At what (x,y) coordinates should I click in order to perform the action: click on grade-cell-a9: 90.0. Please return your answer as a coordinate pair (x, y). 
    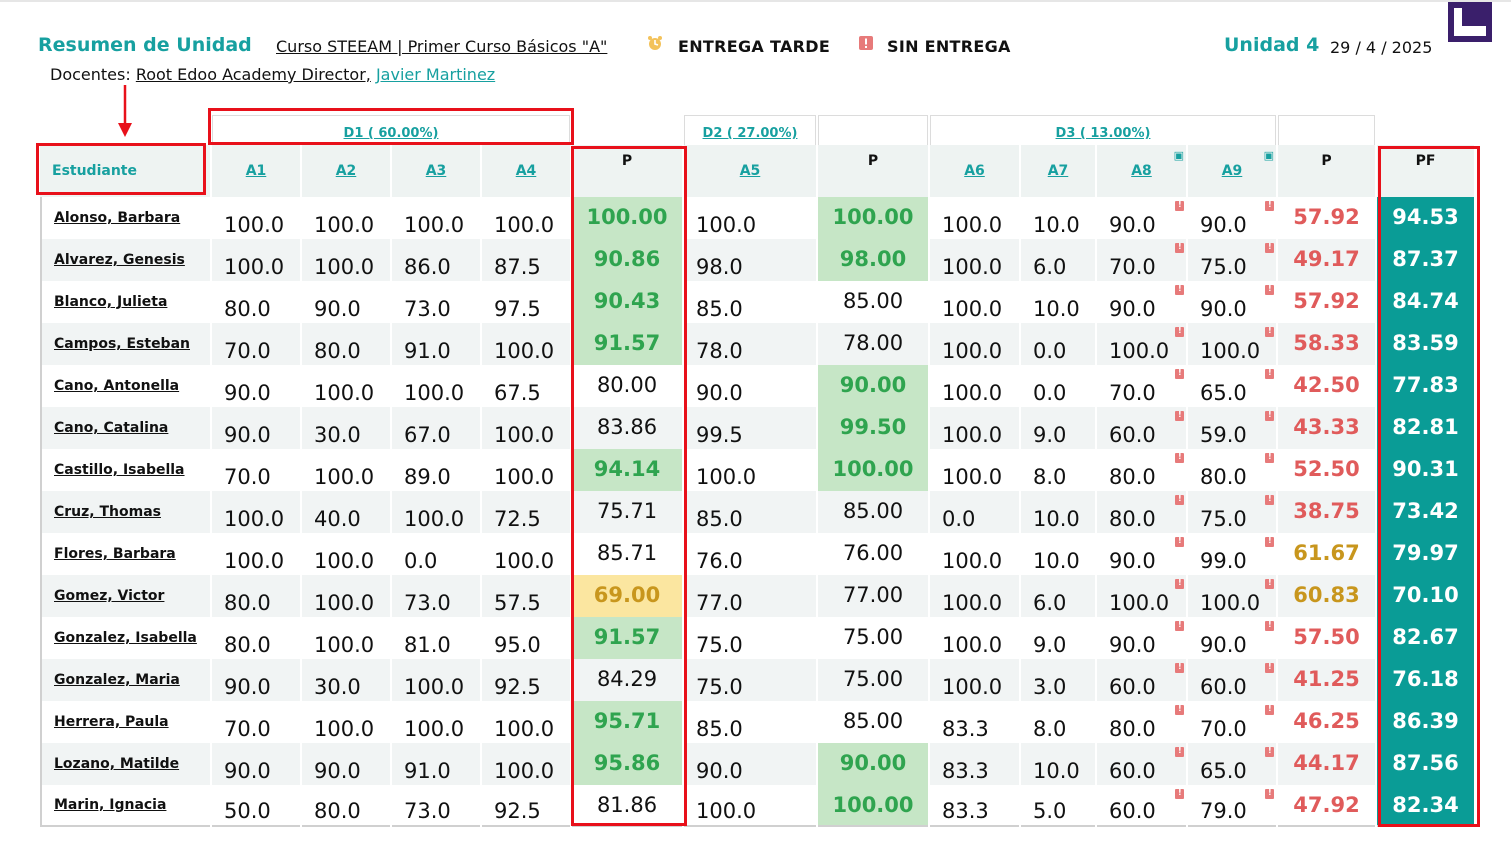
    Looking at the image, I should click on (1232, 218).